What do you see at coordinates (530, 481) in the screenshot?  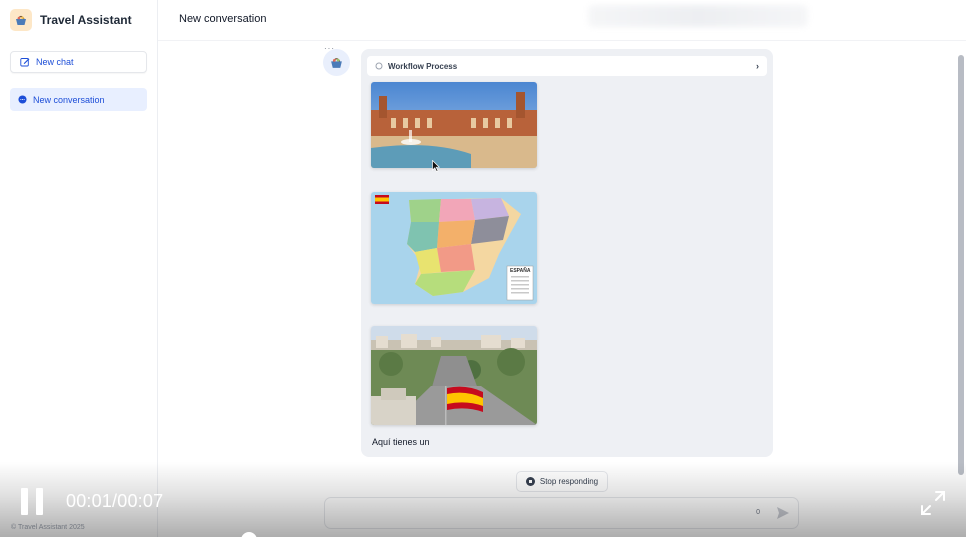 I see `stop-icon` at bounding box center [530, 481].